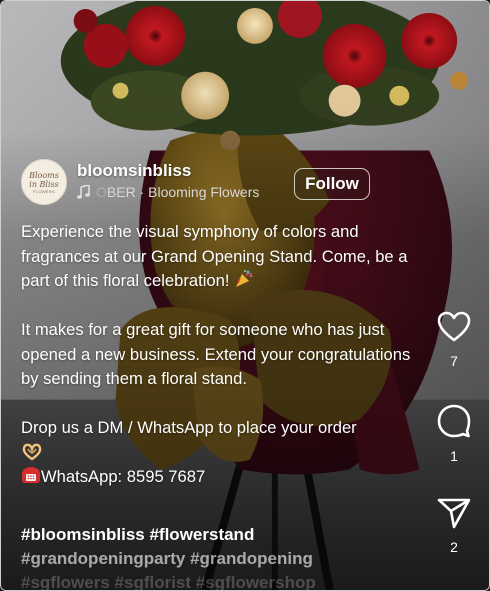  I want to click on like-action: 7, so click(454, 340).